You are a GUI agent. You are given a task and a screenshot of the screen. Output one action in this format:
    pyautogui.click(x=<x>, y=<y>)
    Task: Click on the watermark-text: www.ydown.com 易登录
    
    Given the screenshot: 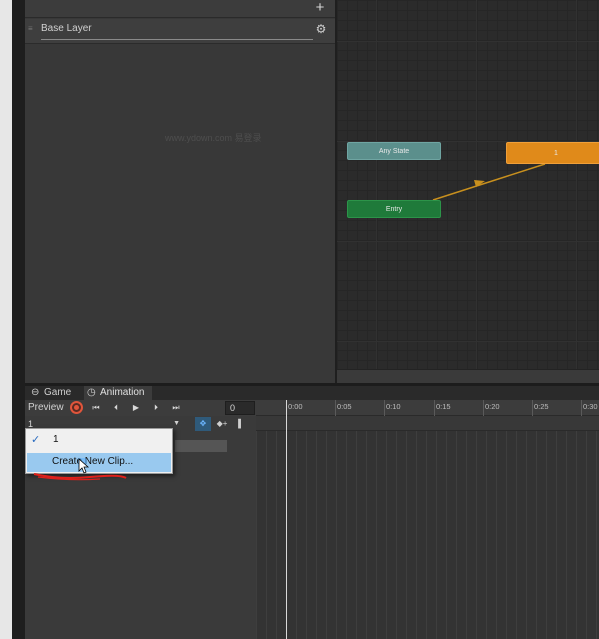 What is the action you would take?
    pyautogui.click(x=213, y=138)
    